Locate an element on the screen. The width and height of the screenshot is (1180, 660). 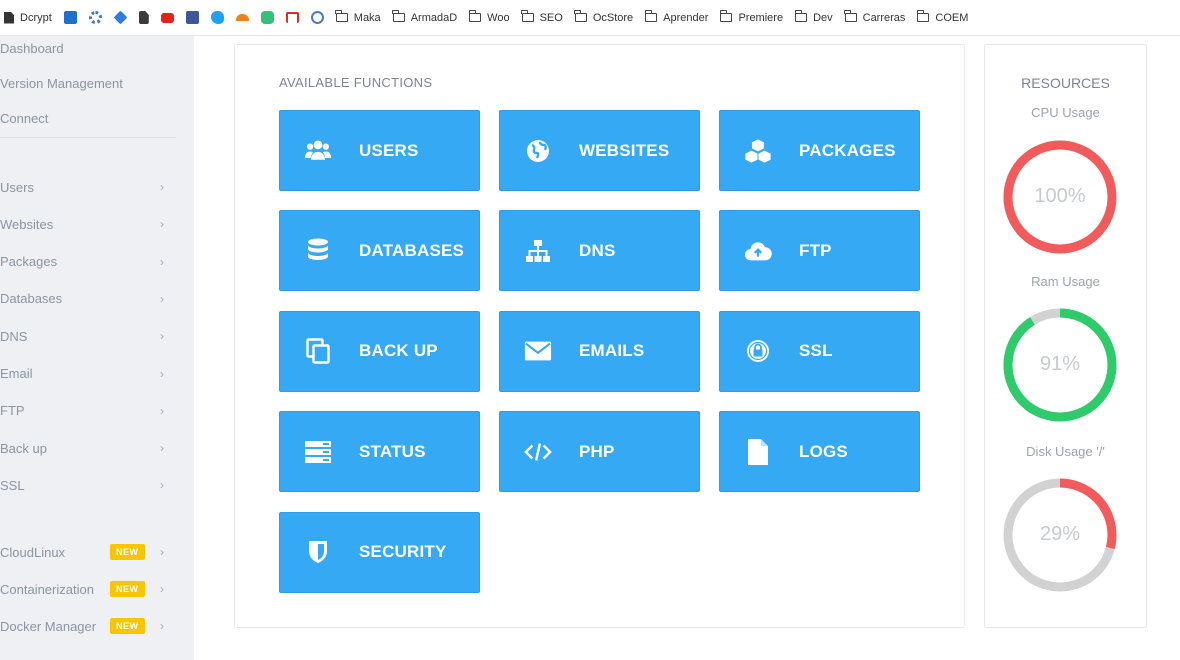
sidebar-item-packages: Packages › is located at coordinates (88, 262).